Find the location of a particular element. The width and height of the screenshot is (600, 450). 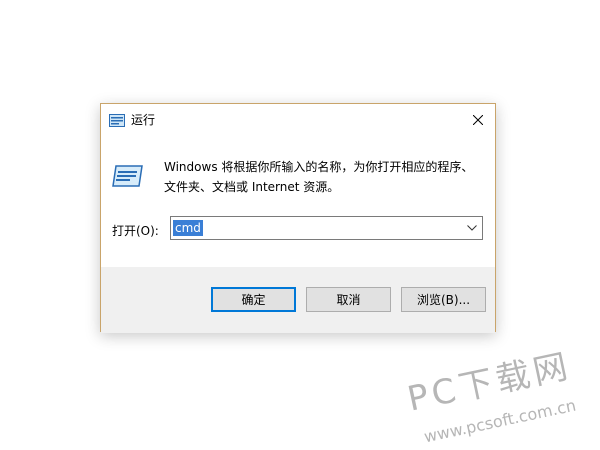

command-input-value: cmd is located at coordinates (188, 228).